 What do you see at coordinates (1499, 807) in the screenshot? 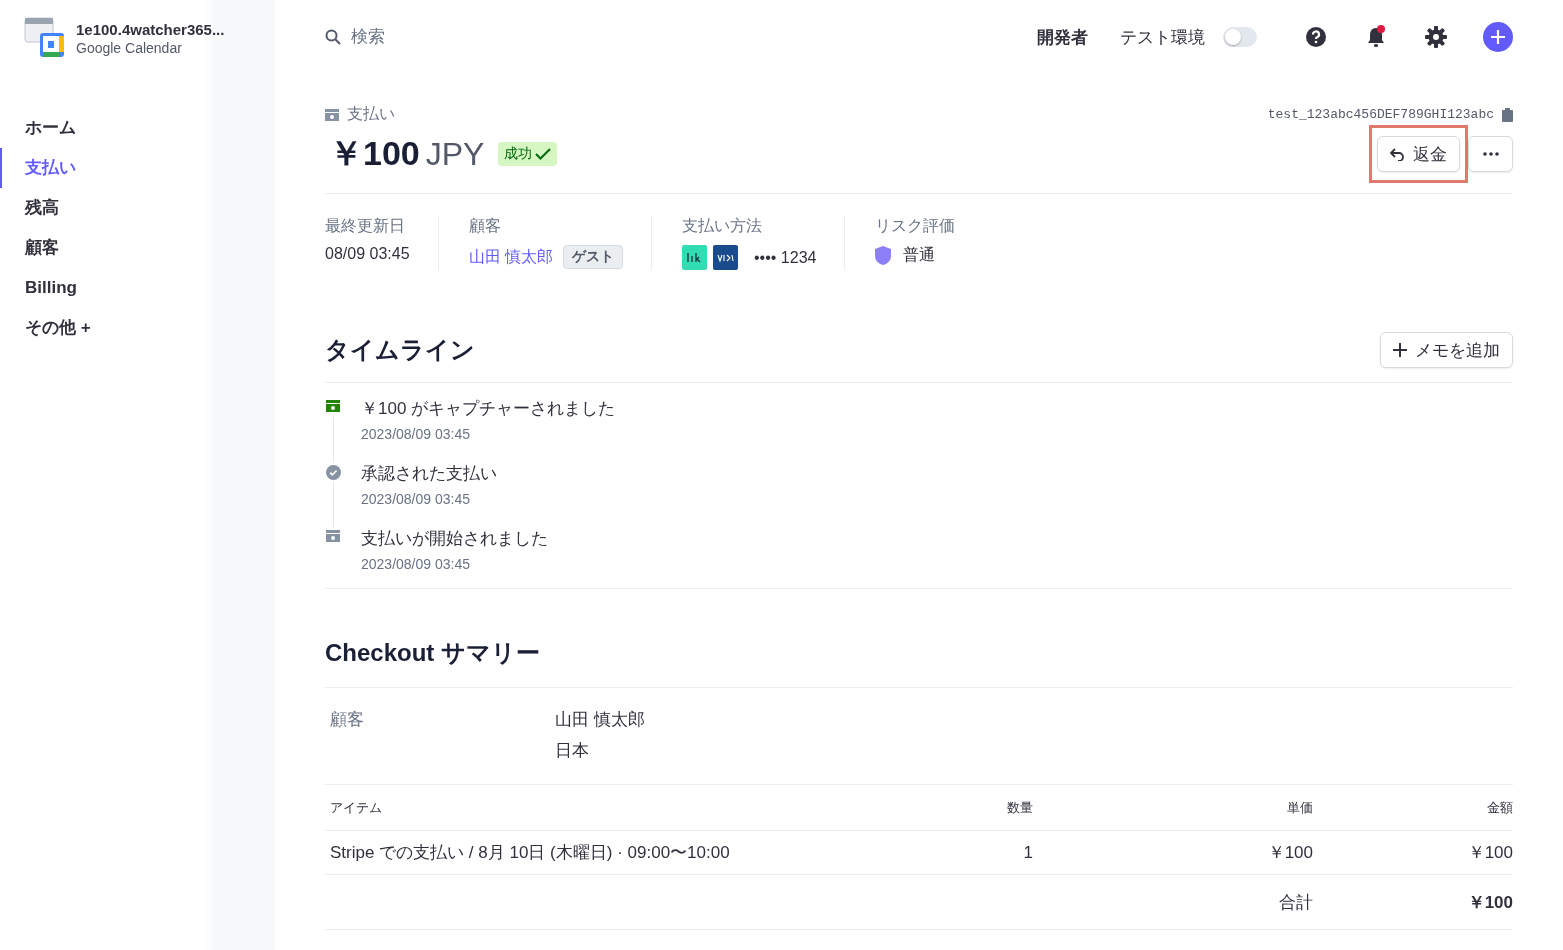
I see `column-header: 金額` at bounding box center [1499, 807].